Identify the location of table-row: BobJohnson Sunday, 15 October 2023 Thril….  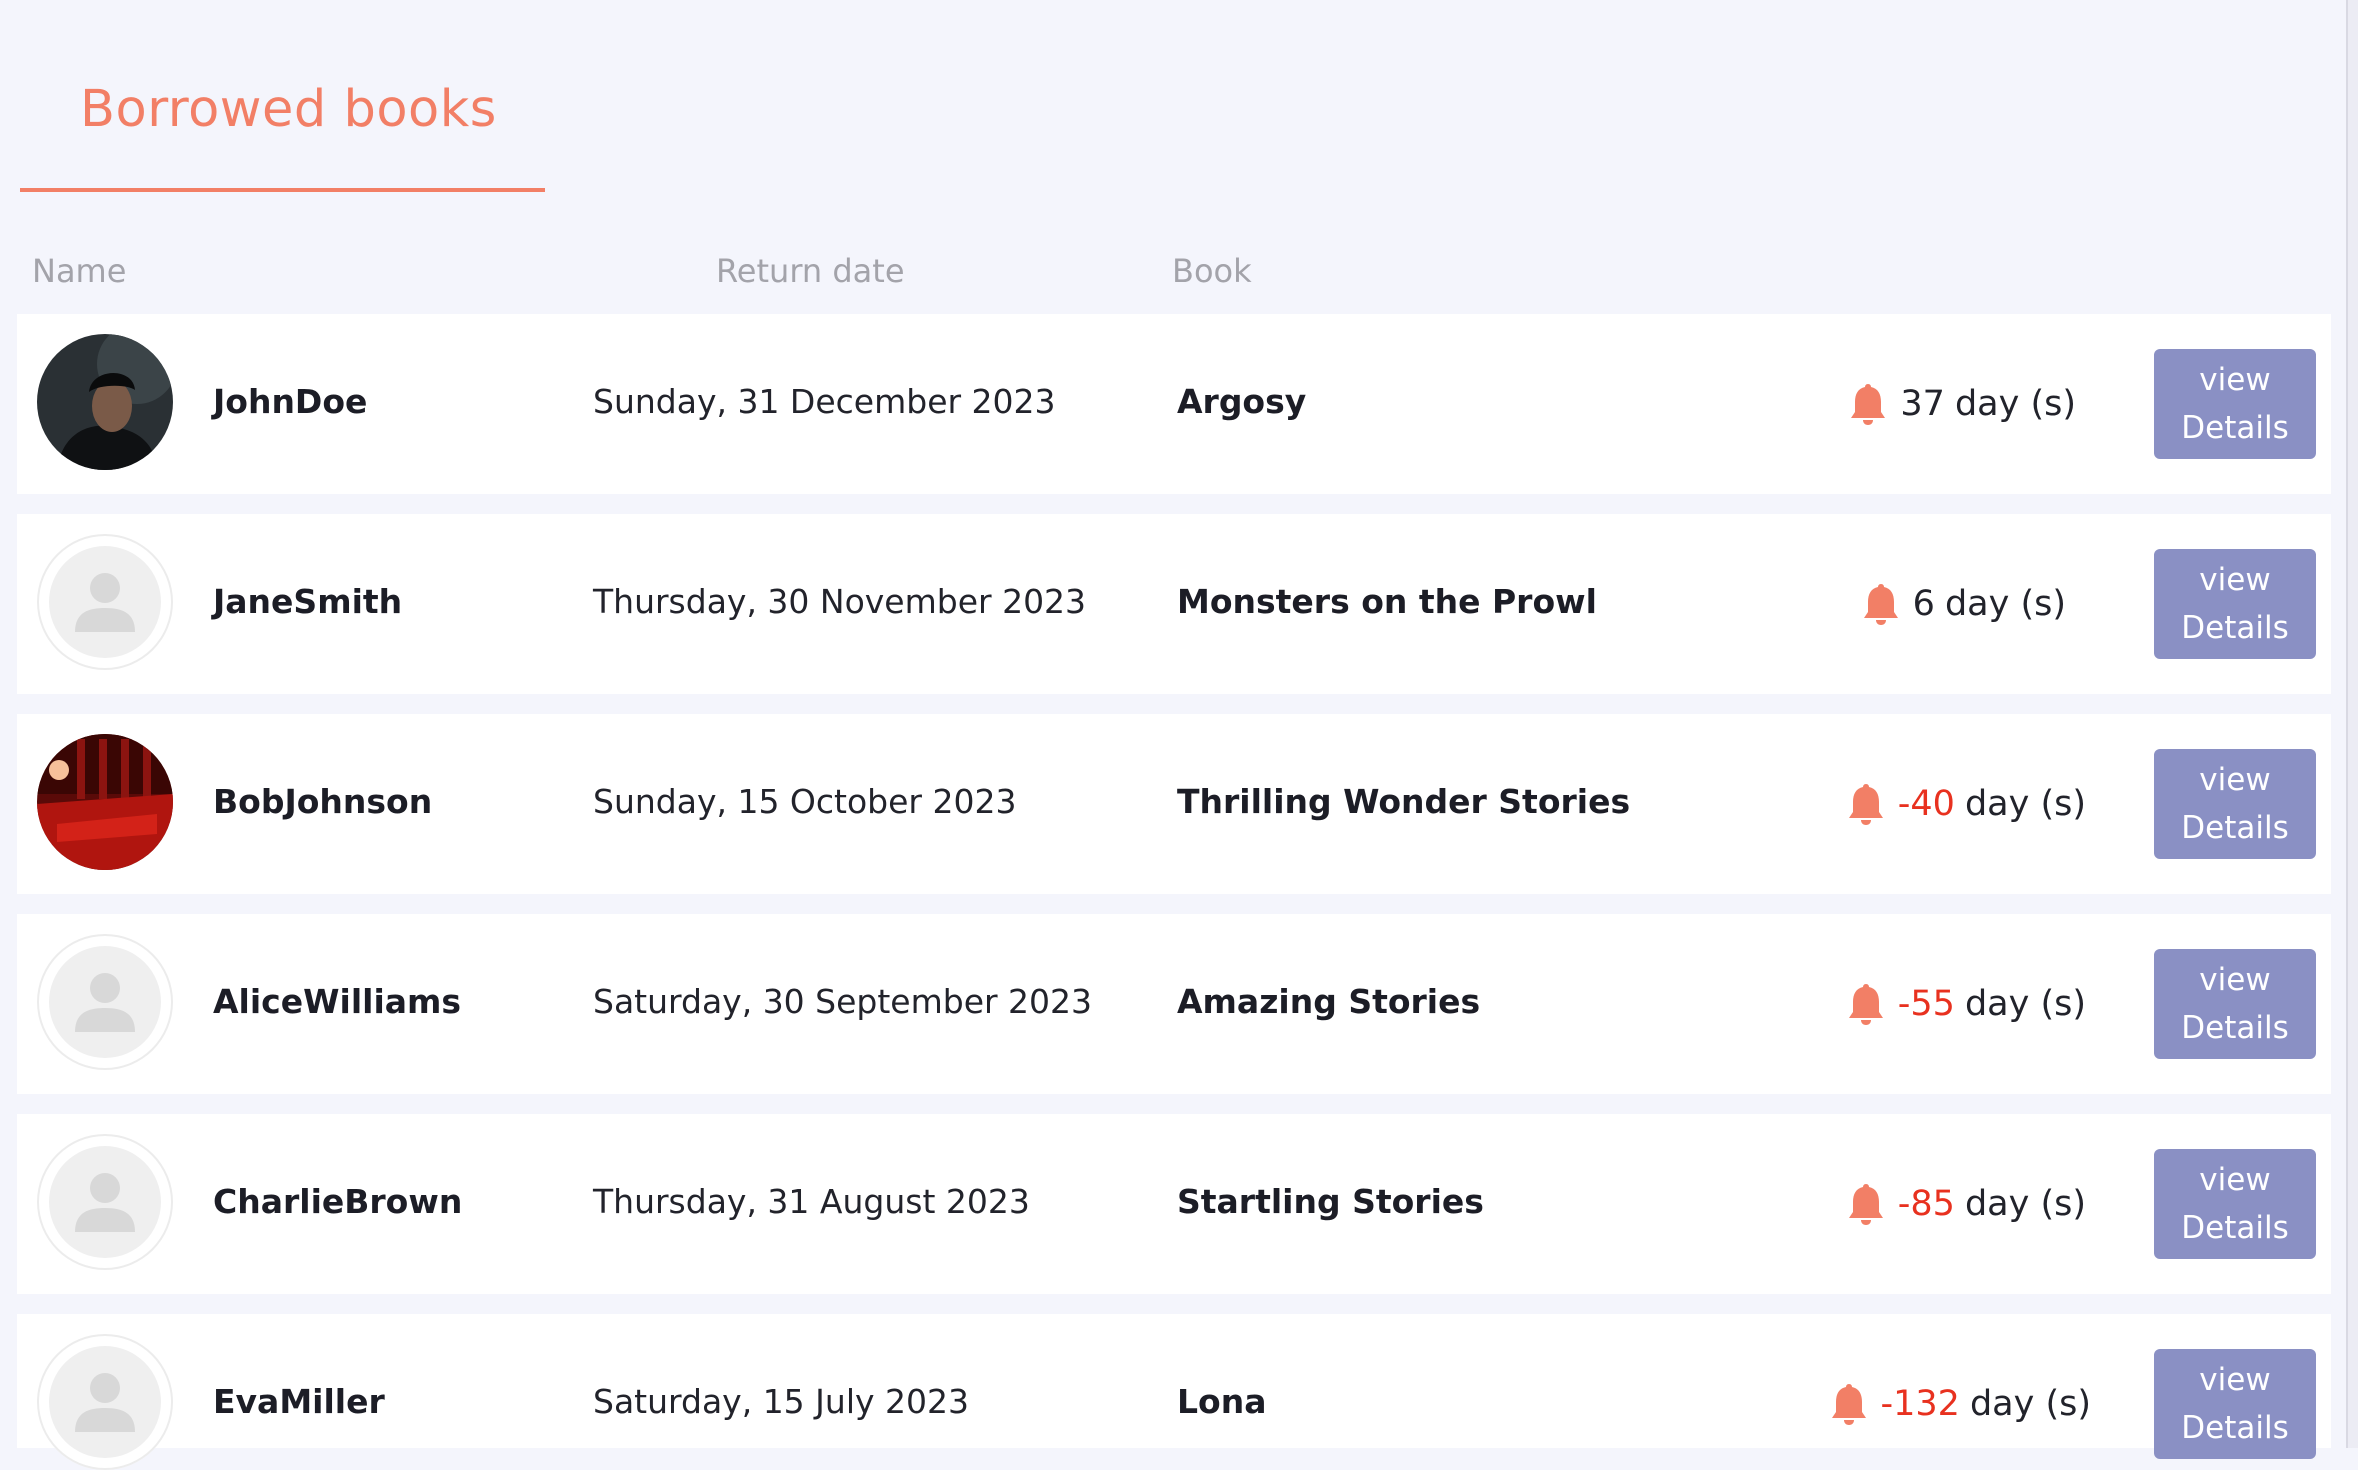
(1174, 804).